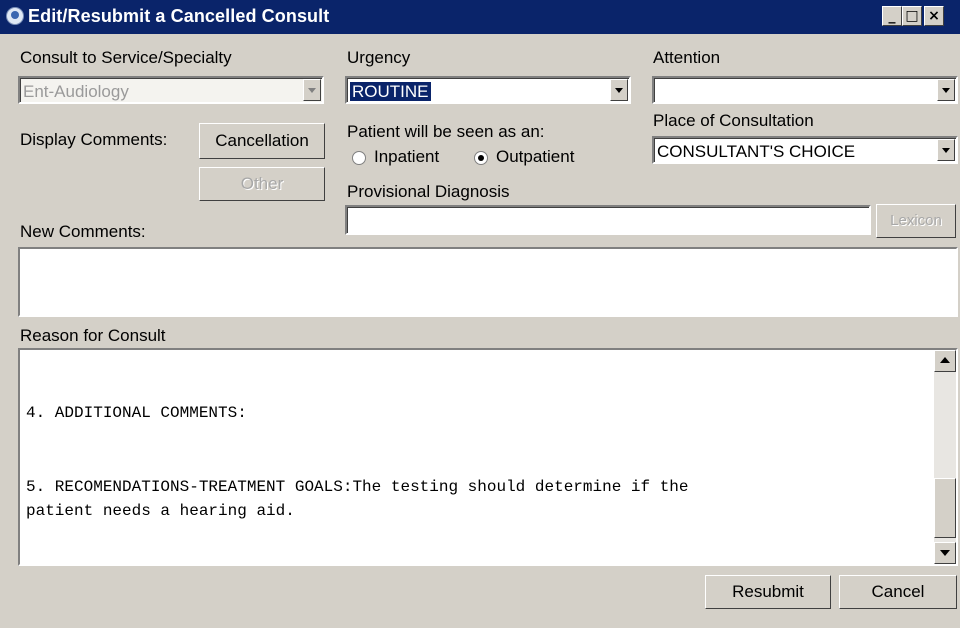  Describe the element at coordinates (76, 91) in the screenshot. I see `service-value: Ent-Audiology` at that location.